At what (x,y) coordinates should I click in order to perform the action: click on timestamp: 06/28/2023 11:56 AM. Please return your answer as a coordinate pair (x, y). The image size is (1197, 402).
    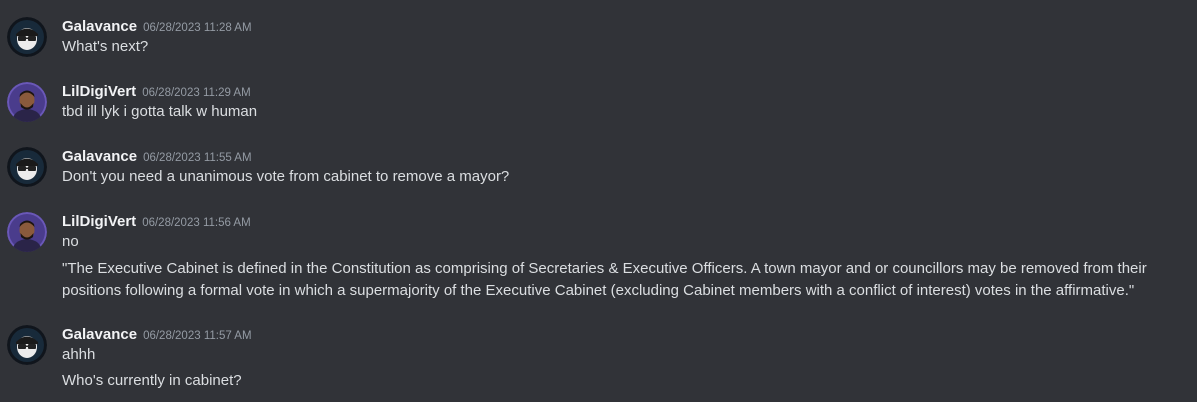
    Looking at the image, I should click on (196, 223).